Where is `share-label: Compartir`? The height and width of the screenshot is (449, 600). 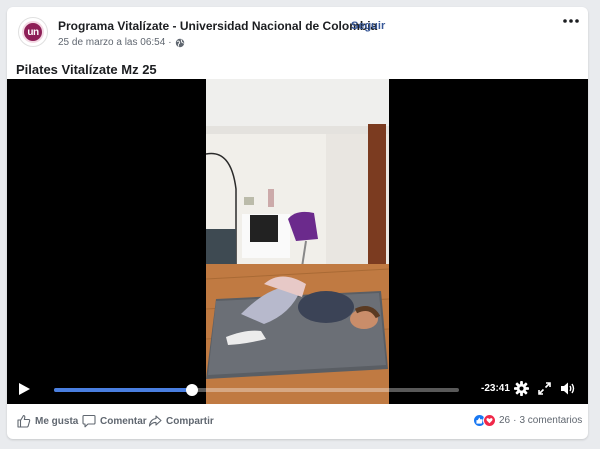 share-label: Compartir is located at coordinates (190, 421).